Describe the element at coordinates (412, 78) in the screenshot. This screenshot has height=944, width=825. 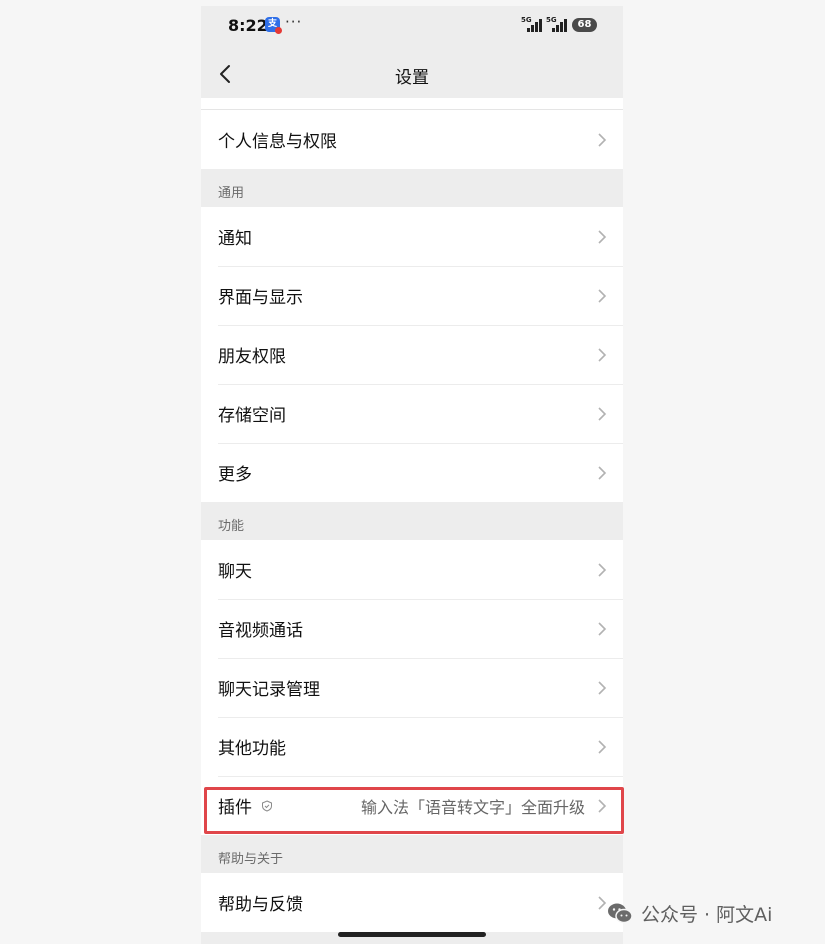
I see `page-title: 设置` at that location.